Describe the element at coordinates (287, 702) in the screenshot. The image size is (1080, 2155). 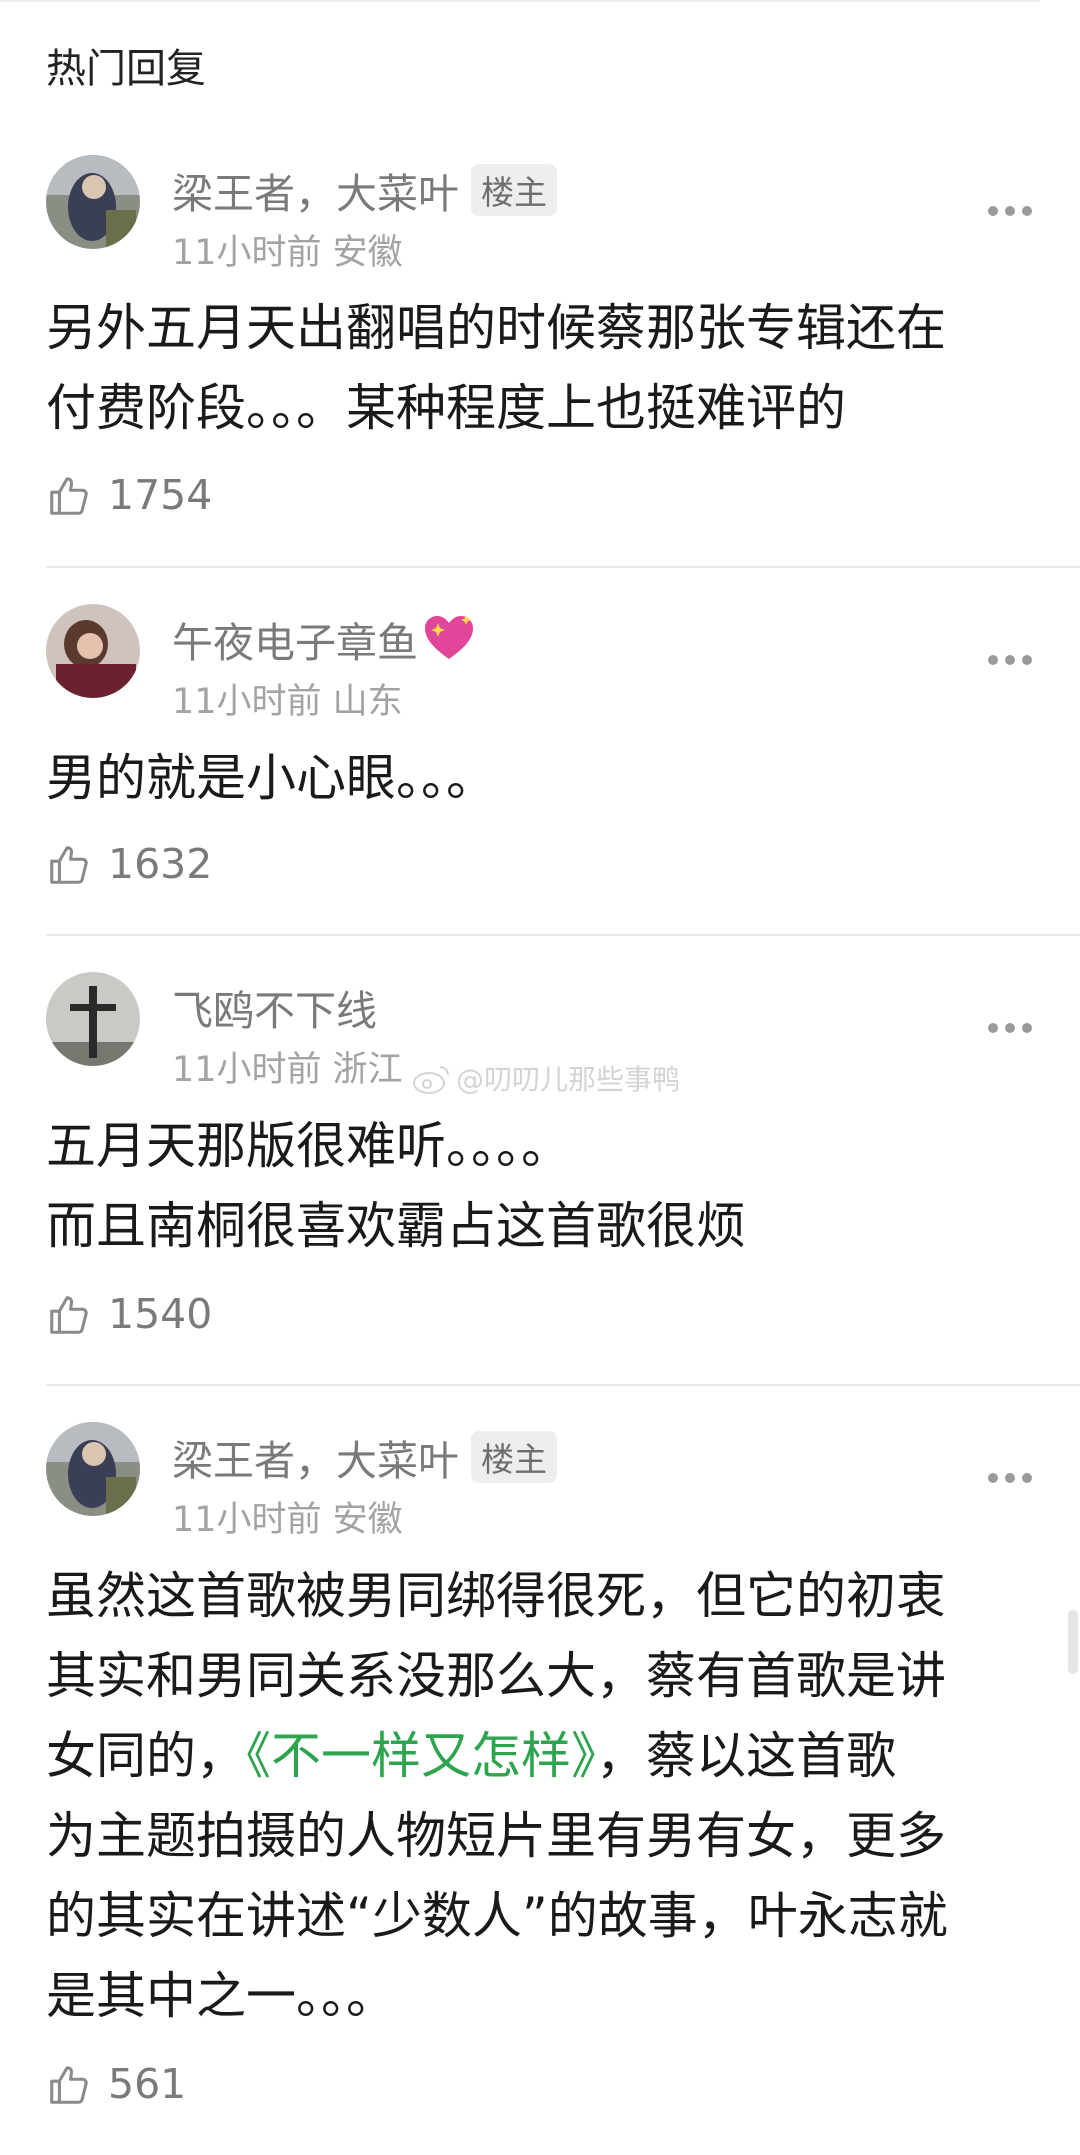
I see `comment-meta: 11小时前 山东` at that location.